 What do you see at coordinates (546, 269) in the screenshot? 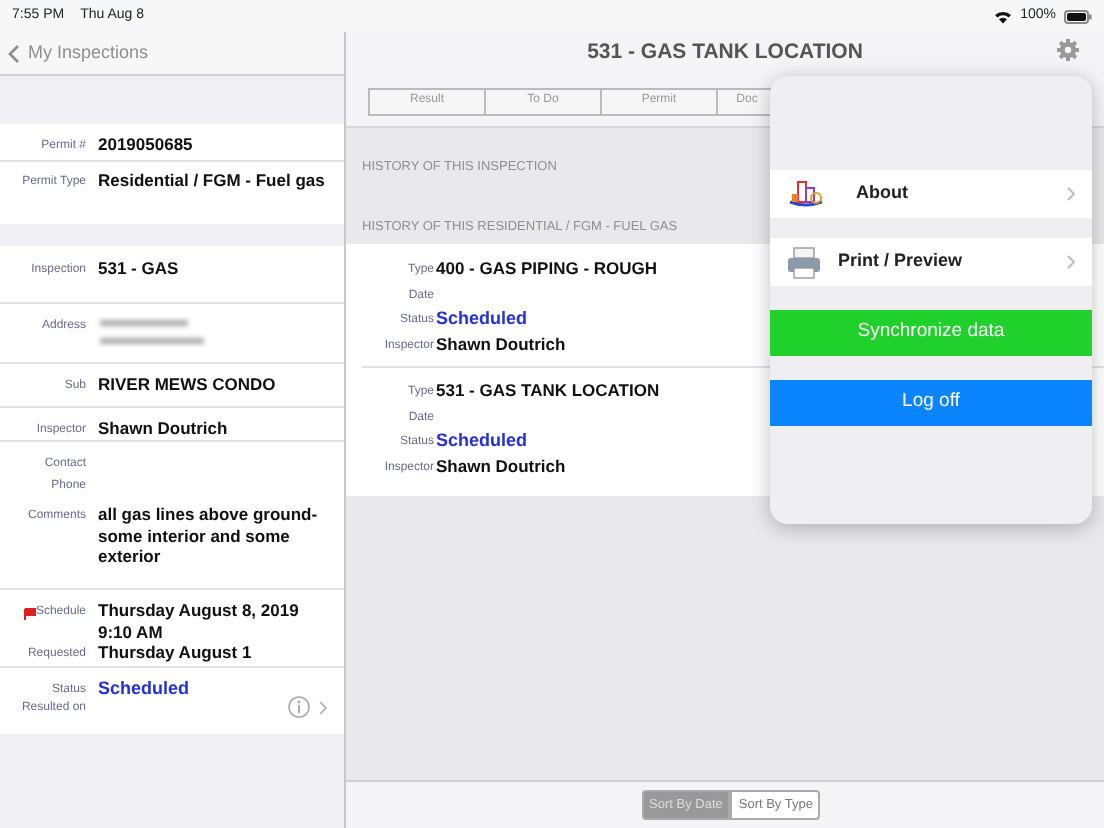
I see `field-value: 400 - GAS PIPING - ROUGH` at bounding box center [546, 269].